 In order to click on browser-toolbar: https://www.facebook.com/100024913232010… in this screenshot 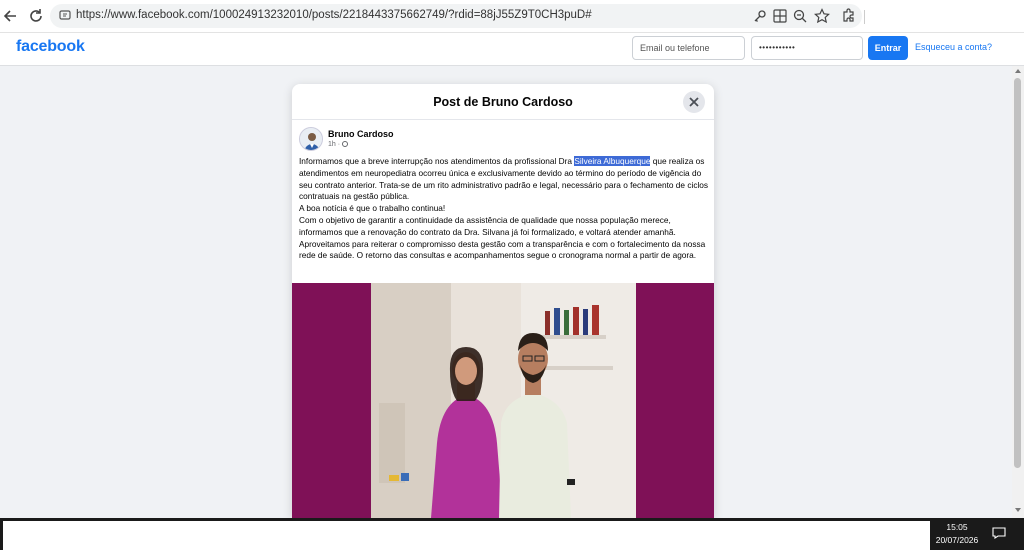, I will do `click(512, 16)`.